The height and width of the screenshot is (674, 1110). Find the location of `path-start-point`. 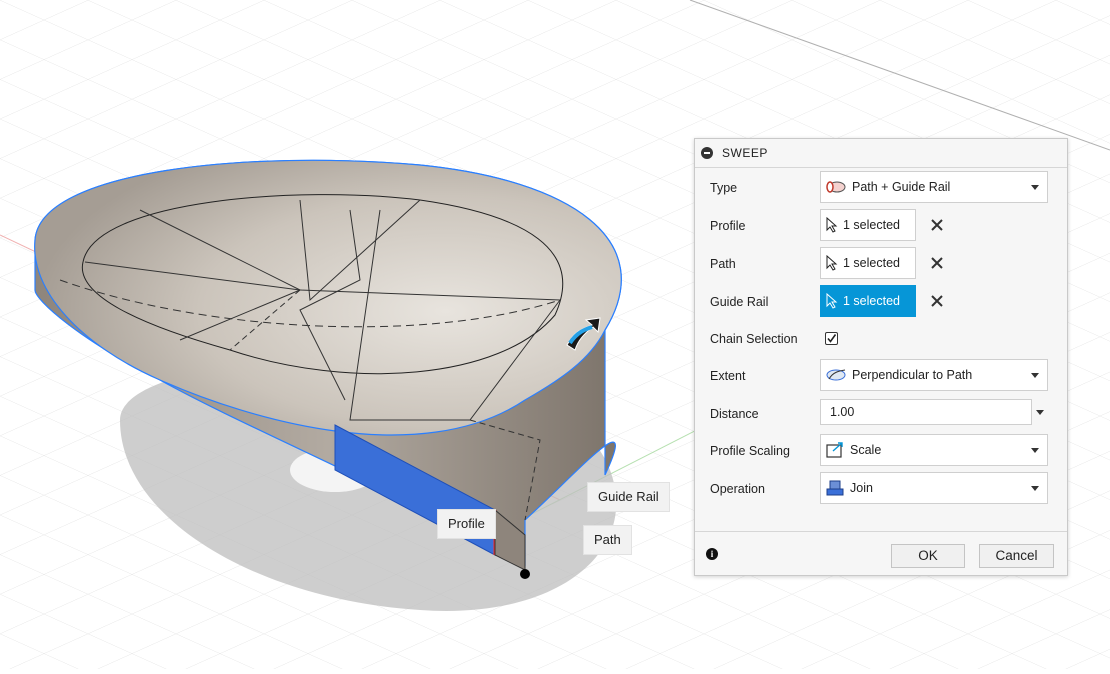

path-start-point is located at coordinates (525, 574).